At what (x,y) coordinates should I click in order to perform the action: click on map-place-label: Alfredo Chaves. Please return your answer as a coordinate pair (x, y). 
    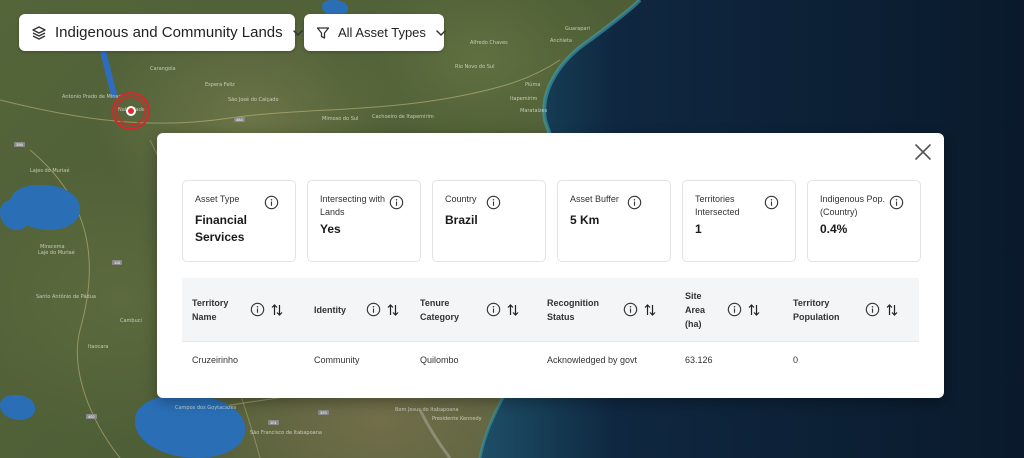
    Looking at the image, I should click on (489, 43).